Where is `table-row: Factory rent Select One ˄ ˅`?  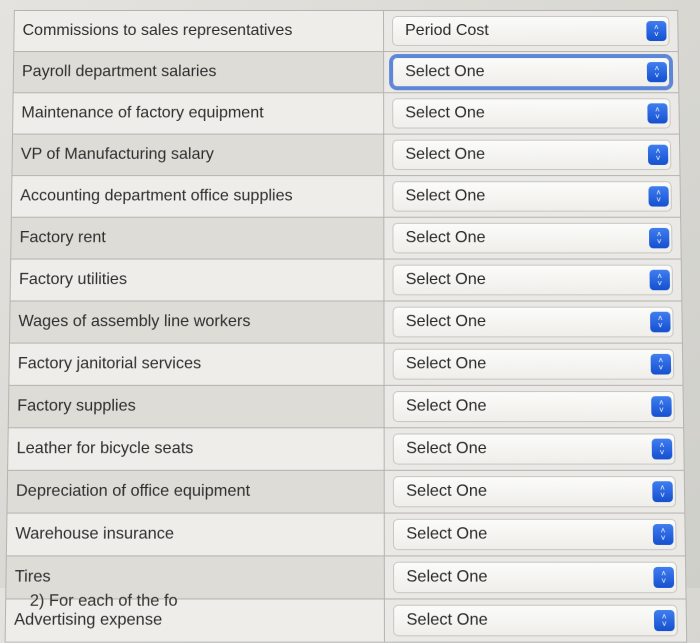
table-row: Factory rent Select One ˄ ˅ is located at coordinates (346, 238).